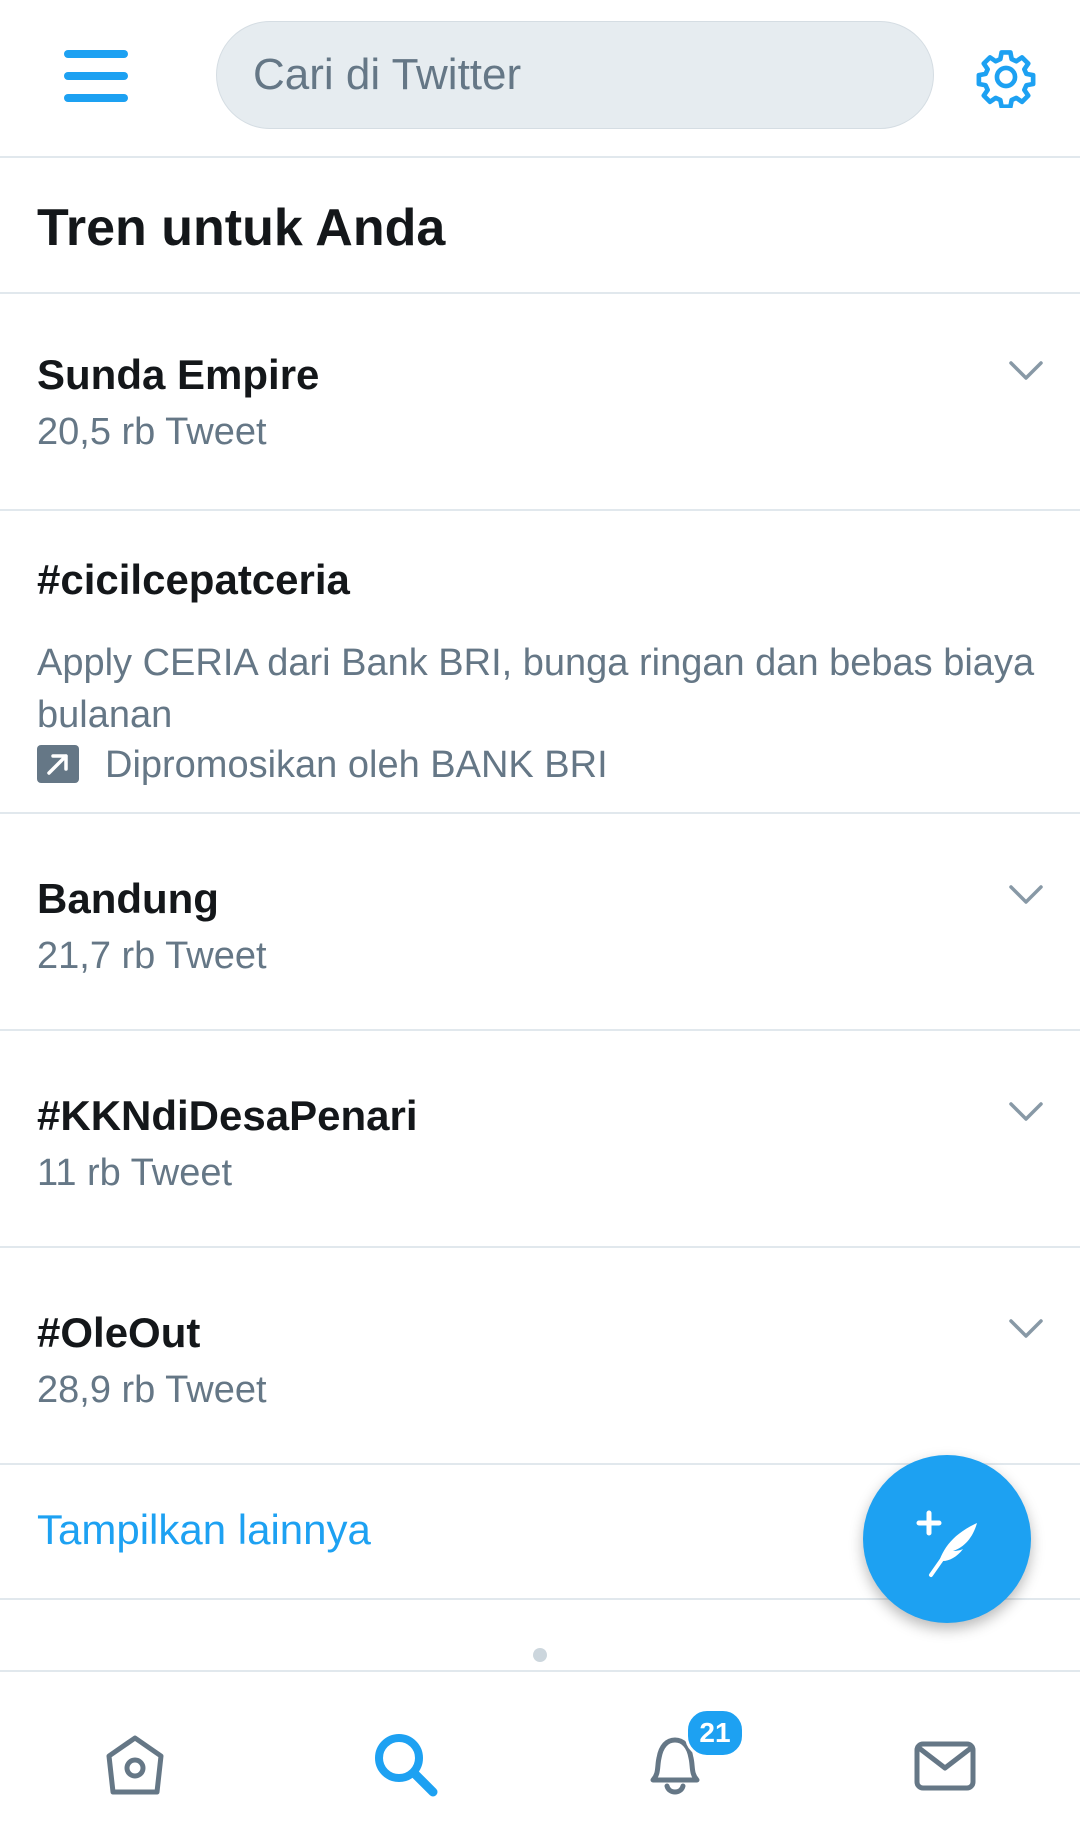 The image size is (1080, 1839). What do you see at coordinates (540, 1655) in the screenshot?
I see `page-indicator-dot` at bounding box center [540, 1655].